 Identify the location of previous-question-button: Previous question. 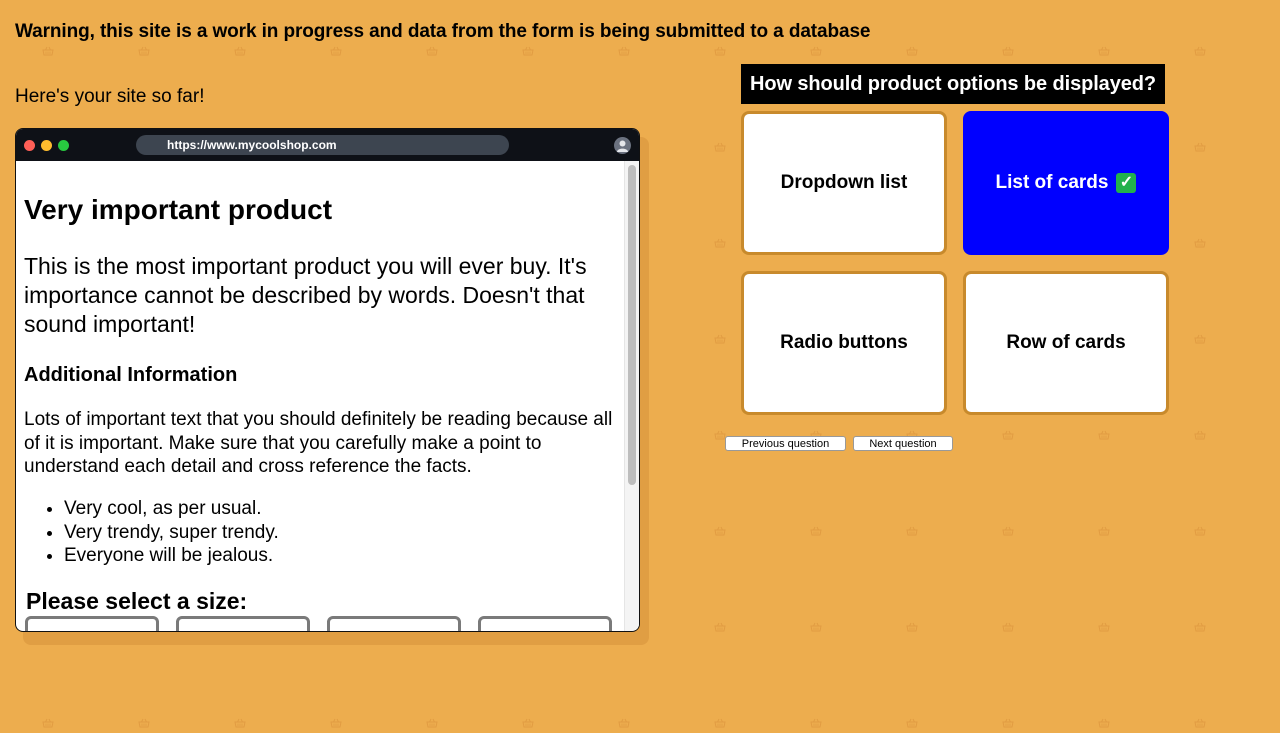
(785, 443).